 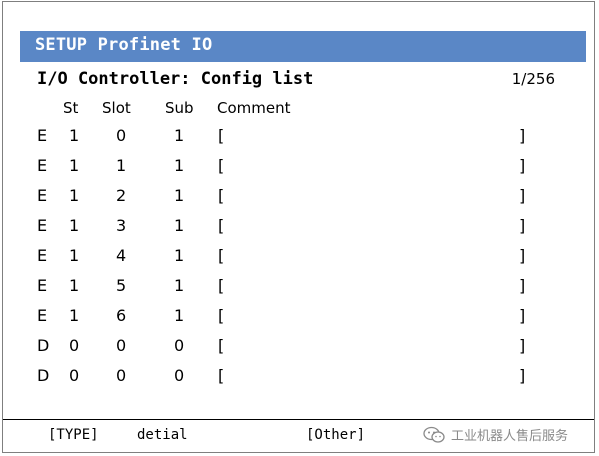 What do you see at coordinates (299, 289) in the screenshot?
I see `config-row: E 1 5 1 [ ]` at bounding box center [299, 289].